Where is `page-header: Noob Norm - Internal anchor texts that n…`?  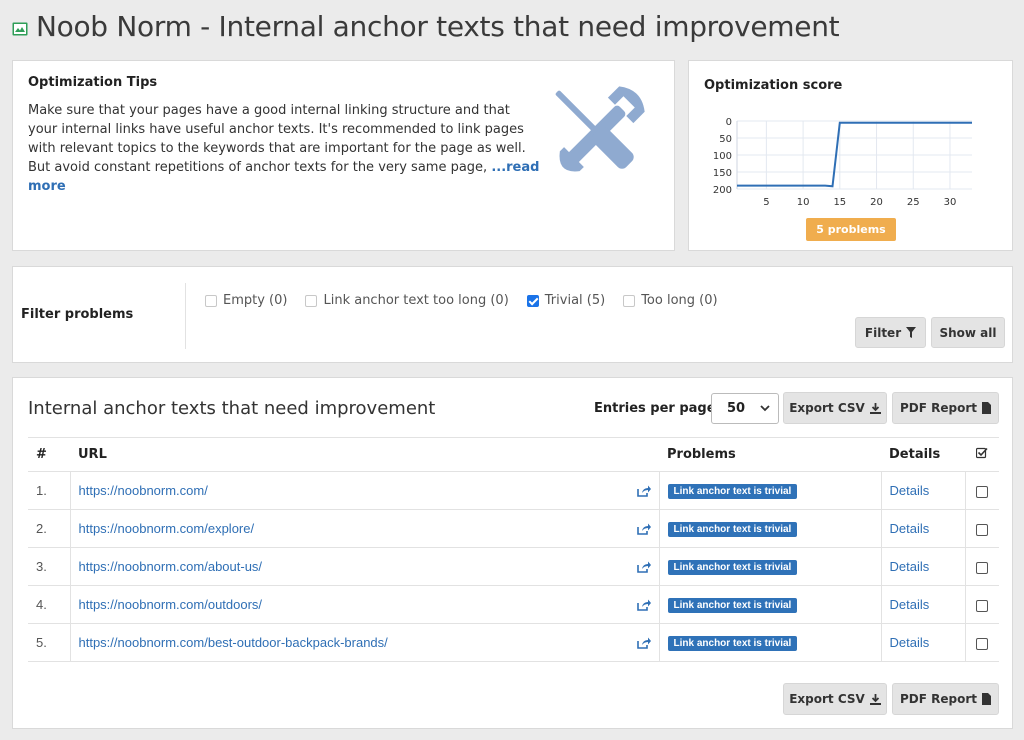 page-header: Noob Norm - Internal anchor texts that n… is located at coordinates (426, 26).